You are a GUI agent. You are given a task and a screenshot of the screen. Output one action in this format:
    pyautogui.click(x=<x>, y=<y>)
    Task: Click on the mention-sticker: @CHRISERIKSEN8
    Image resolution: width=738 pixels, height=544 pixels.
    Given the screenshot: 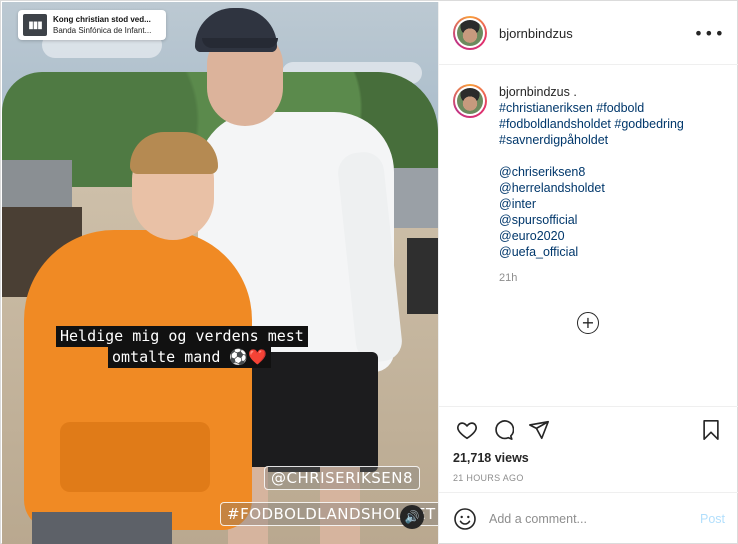 What is the action you would take?
    pyautogui.click(x=342, y=478)
    